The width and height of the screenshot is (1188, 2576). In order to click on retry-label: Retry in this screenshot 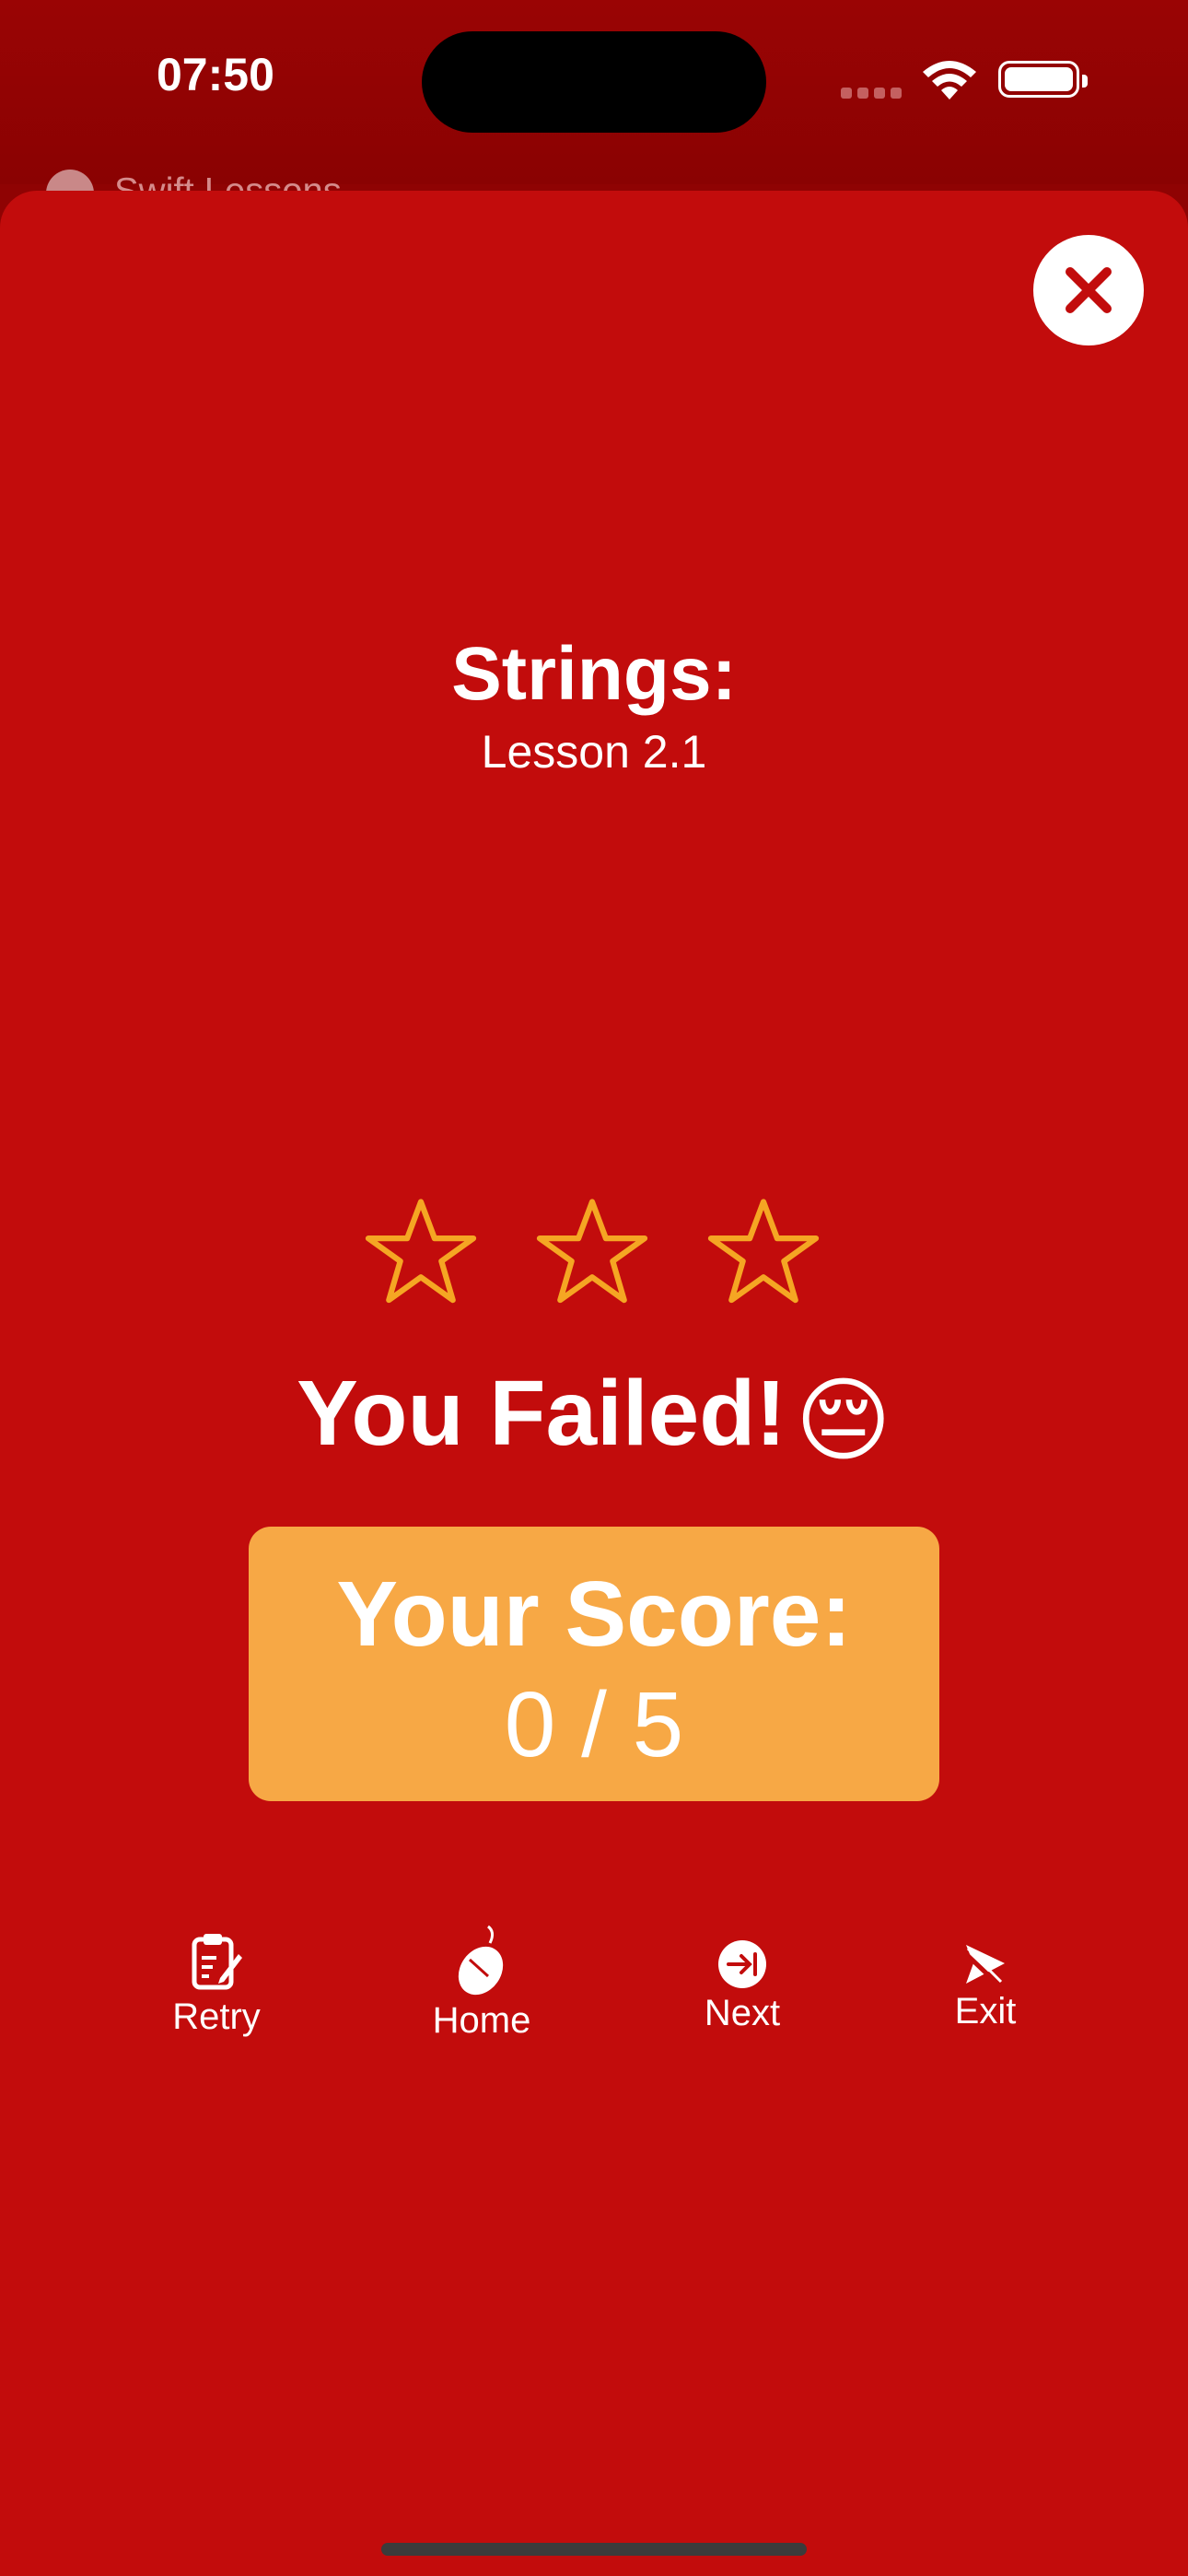, I will do `click(216, 2016)`.